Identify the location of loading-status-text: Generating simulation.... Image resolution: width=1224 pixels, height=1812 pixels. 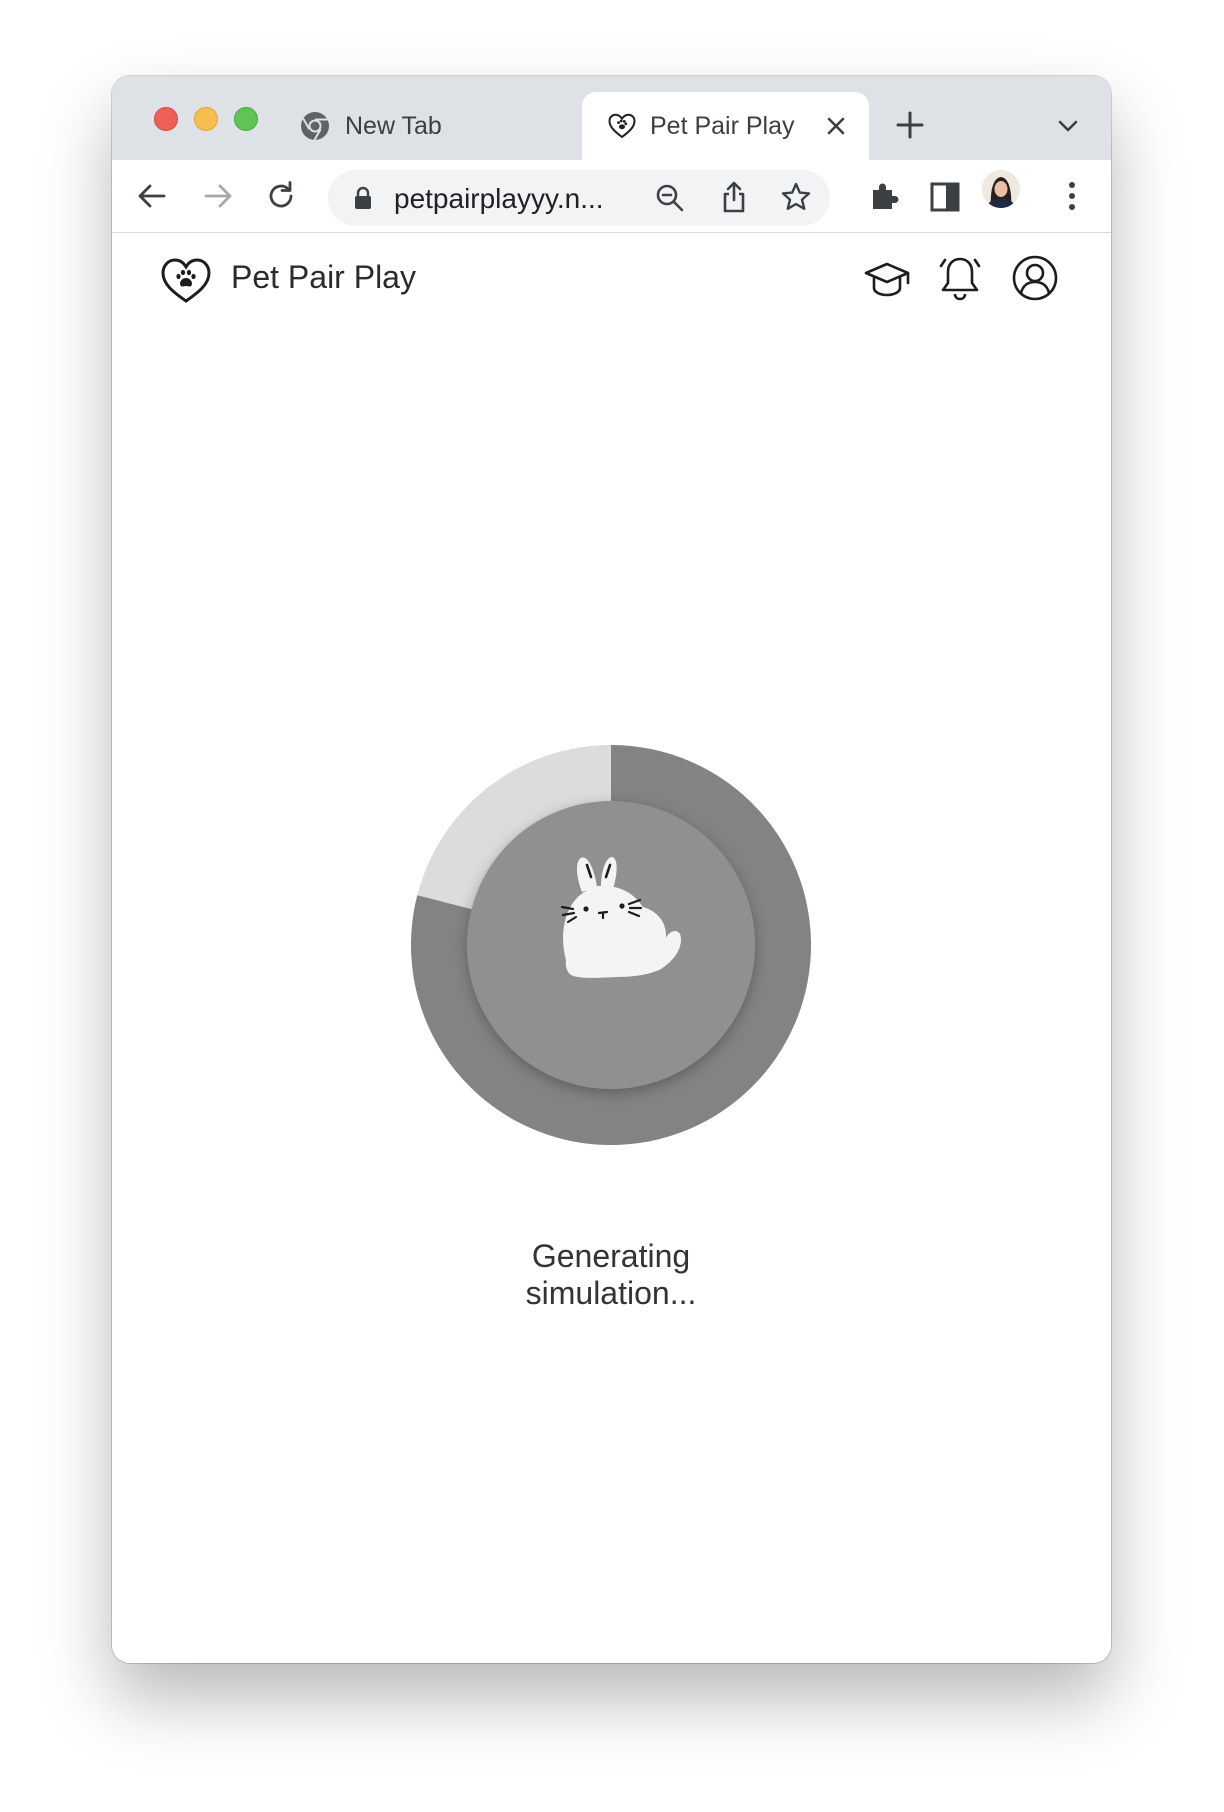
(611, 1275).